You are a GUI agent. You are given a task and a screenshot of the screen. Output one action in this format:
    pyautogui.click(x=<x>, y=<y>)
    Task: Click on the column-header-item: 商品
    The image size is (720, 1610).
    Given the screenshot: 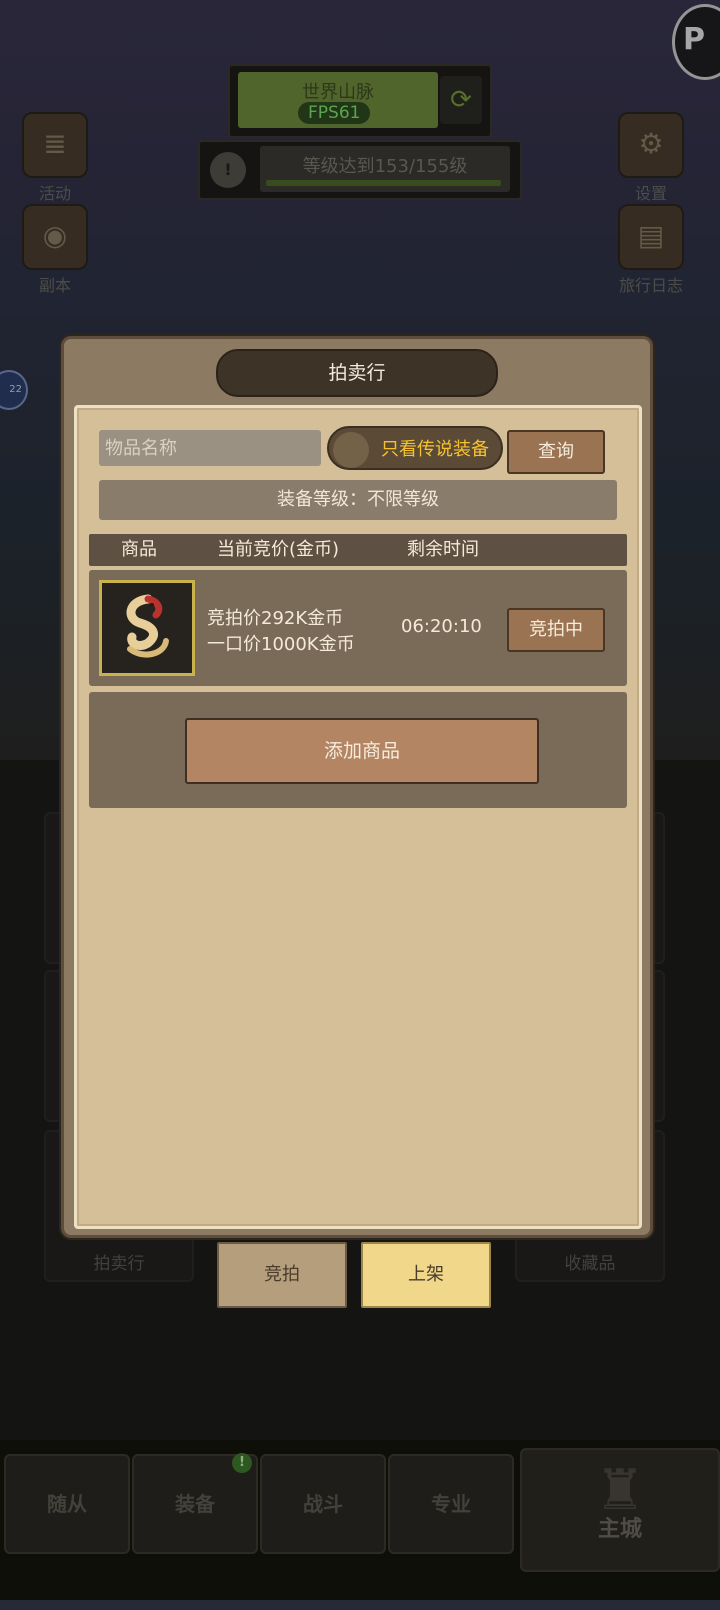 What is the action you would take?
    pyautogui.click(x=139, y=549)
    